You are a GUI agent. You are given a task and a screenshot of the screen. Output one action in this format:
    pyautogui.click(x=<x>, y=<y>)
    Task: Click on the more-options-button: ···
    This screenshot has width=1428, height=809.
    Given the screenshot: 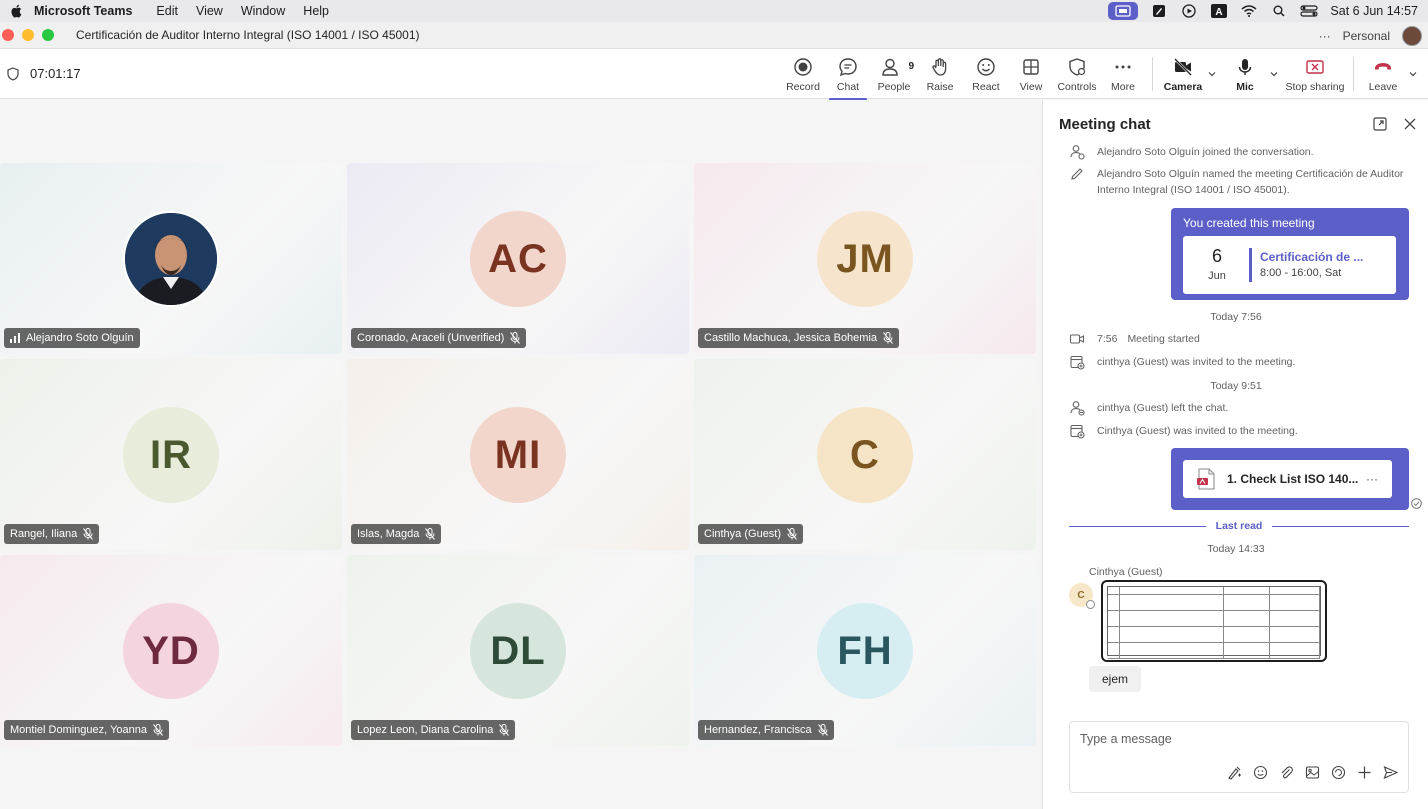 What is the action you would take?
    pyautogui.click(x=1325, y=36)
    